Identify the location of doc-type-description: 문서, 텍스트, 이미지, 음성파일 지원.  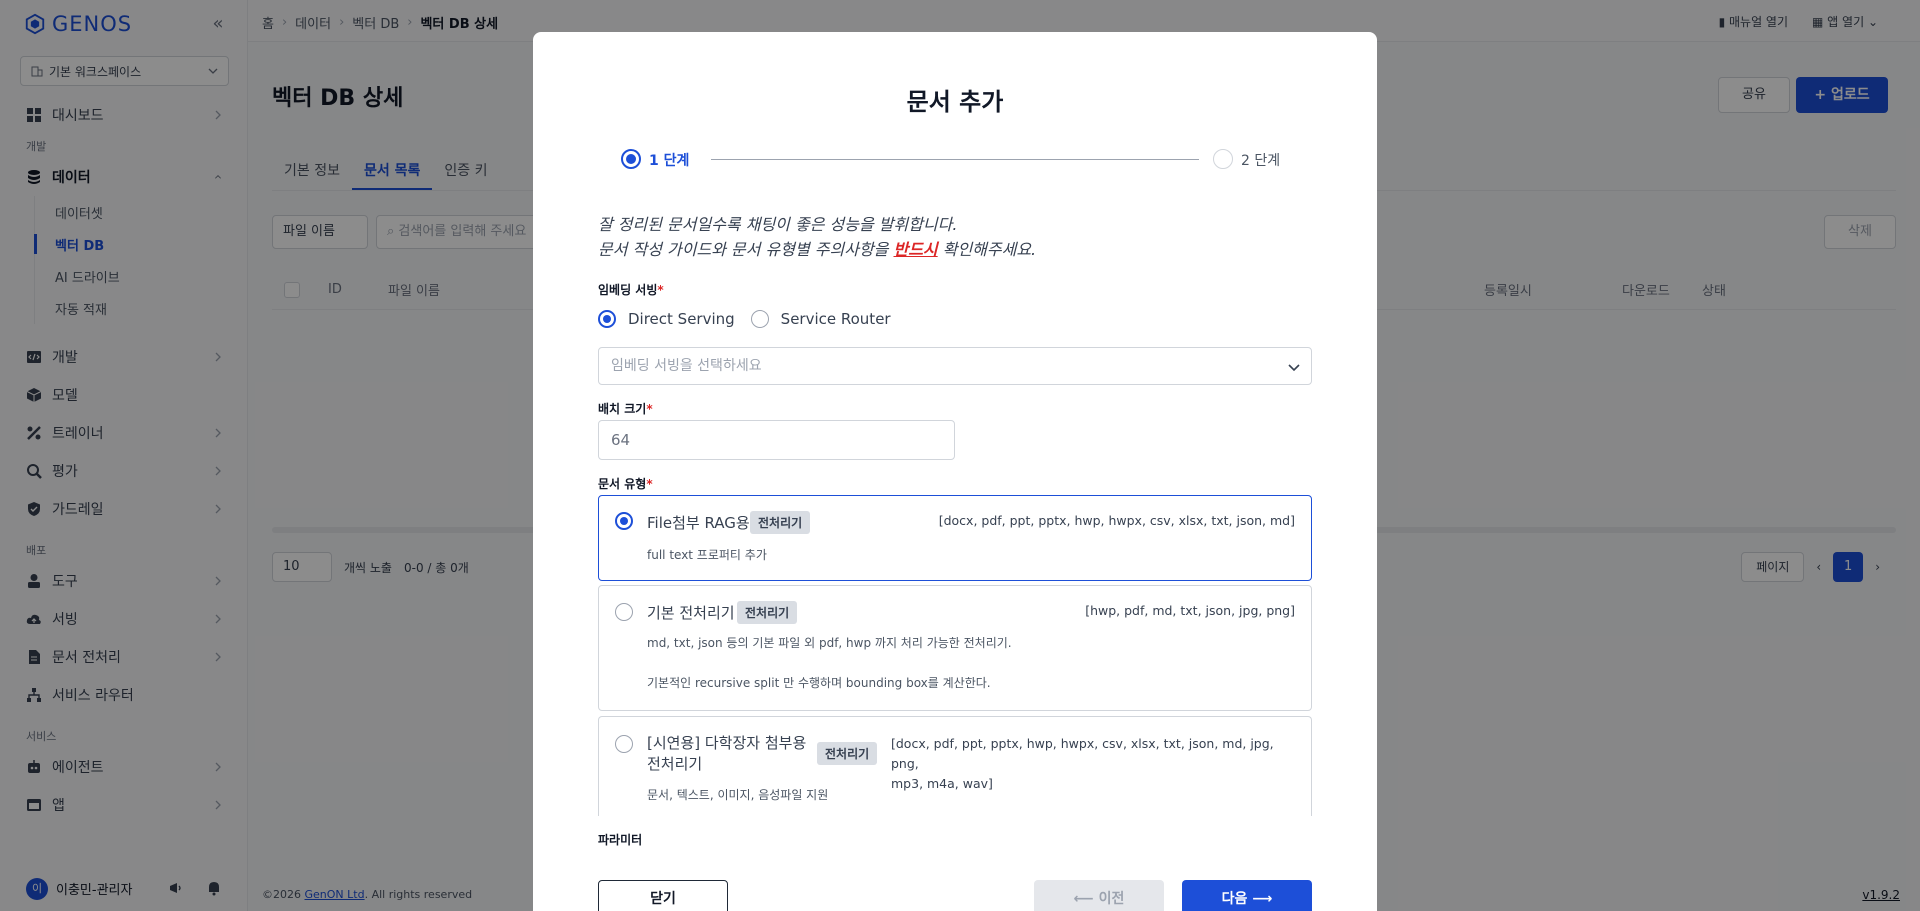
(738, 795).